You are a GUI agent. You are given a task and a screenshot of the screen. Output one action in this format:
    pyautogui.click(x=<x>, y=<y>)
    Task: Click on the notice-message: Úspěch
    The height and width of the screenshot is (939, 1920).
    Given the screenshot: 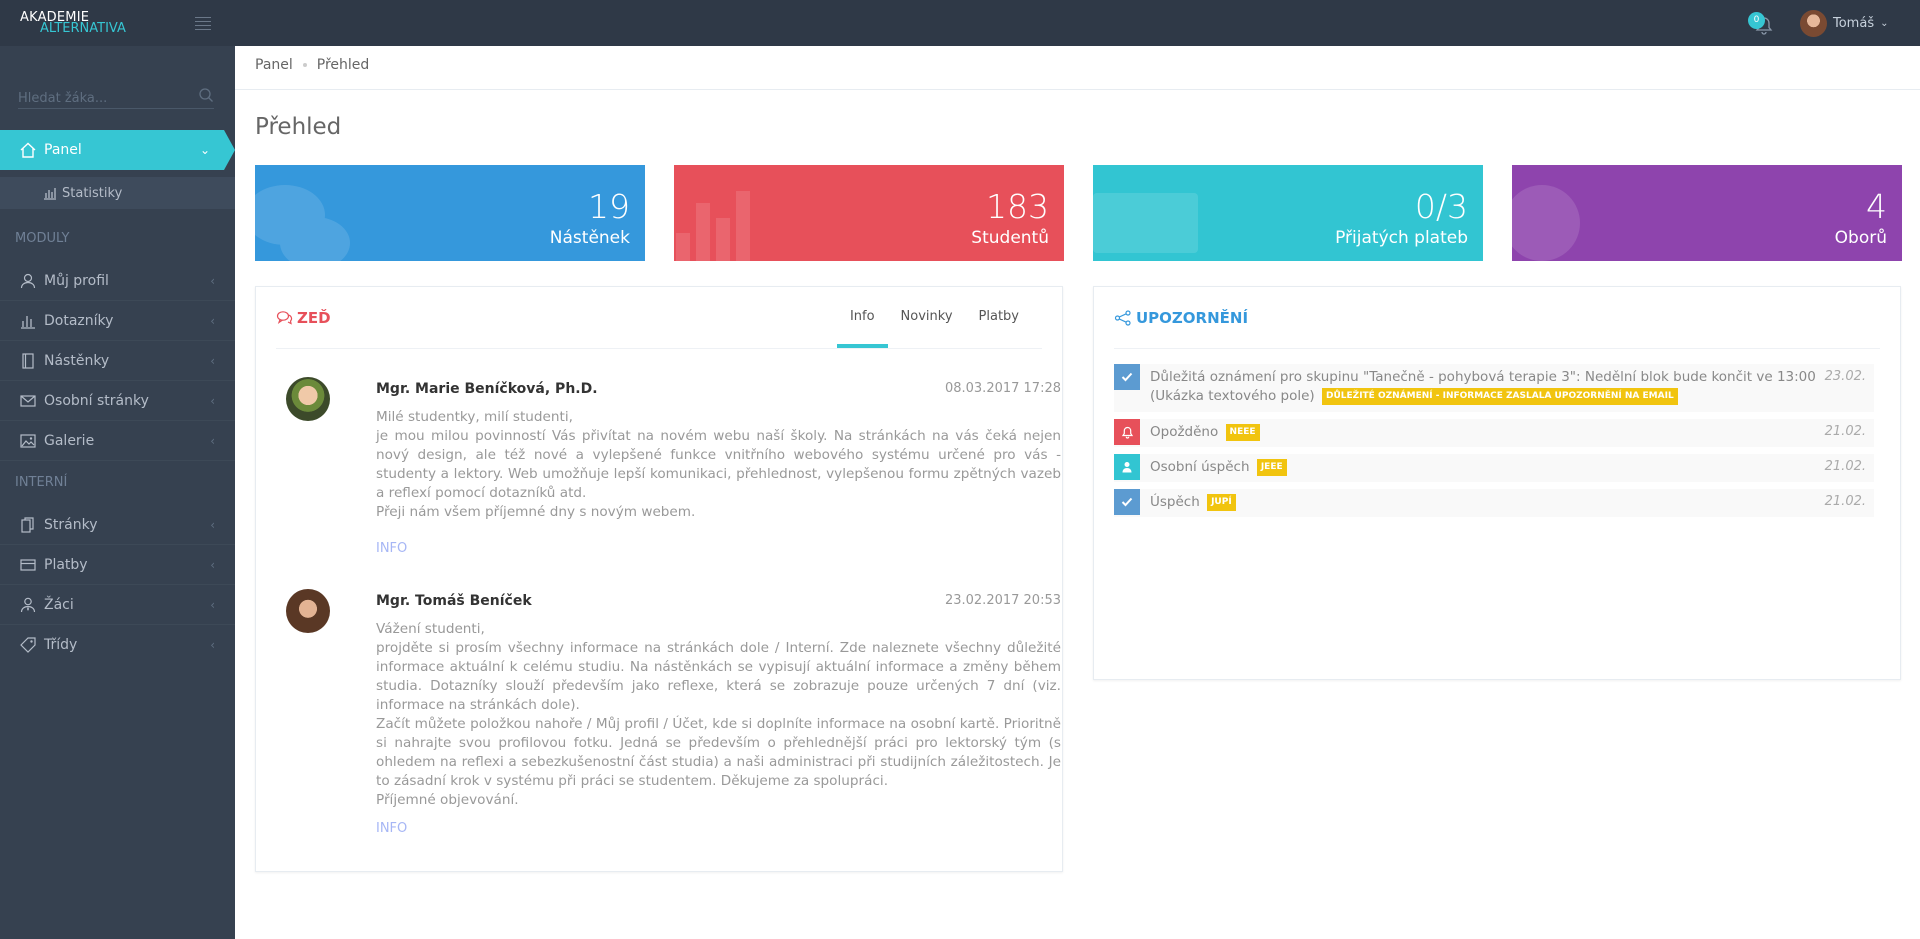 What is the action you would take?
    pyautogui.click(x=1175, y=502)
    